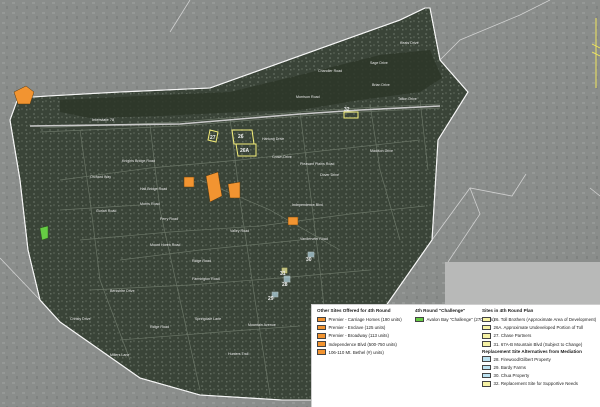 The width and height of the screenshot is (600, 407). I want to click on legend-title-plan-sites: Sites in 4th Round Plan, so click(508, 310).